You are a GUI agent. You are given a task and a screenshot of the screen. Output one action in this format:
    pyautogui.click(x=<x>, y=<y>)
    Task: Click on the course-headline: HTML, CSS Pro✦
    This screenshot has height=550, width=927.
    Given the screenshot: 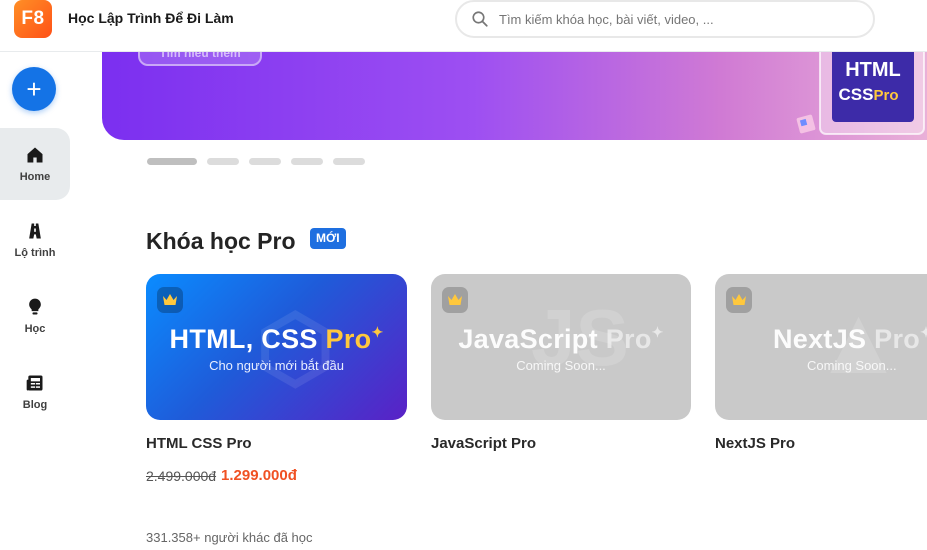 What is the action you would take?
    pyautogui.click(x=276, y=339)
    